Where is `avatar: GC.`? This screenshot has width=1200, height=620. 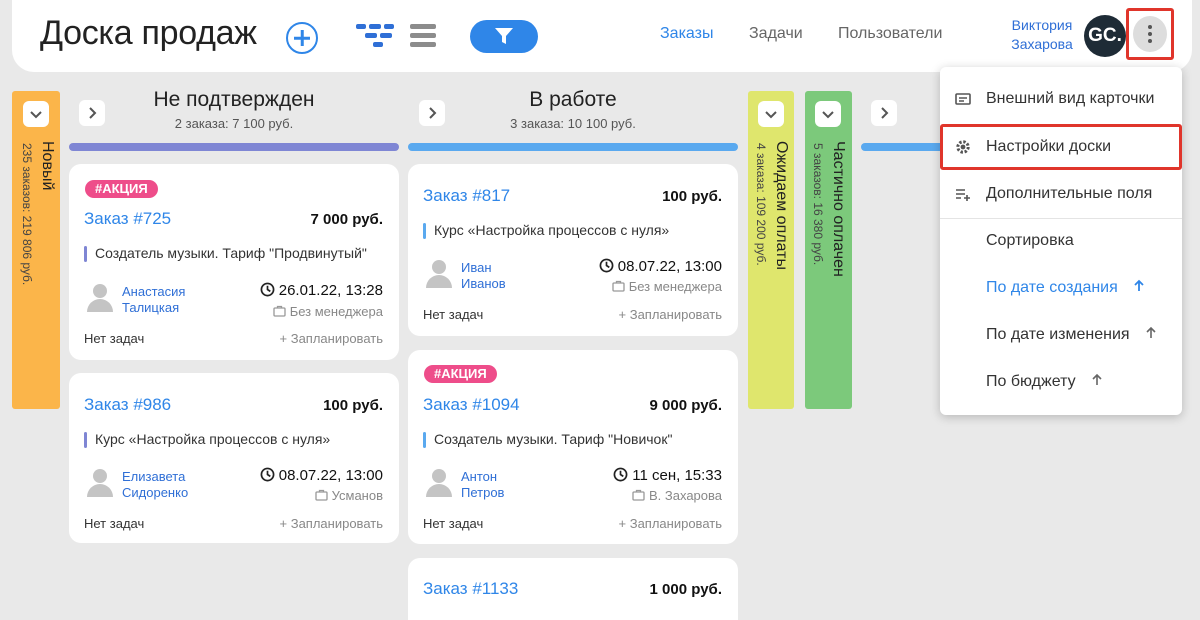
avatar: GC. is located at coordinates (1105, 36).